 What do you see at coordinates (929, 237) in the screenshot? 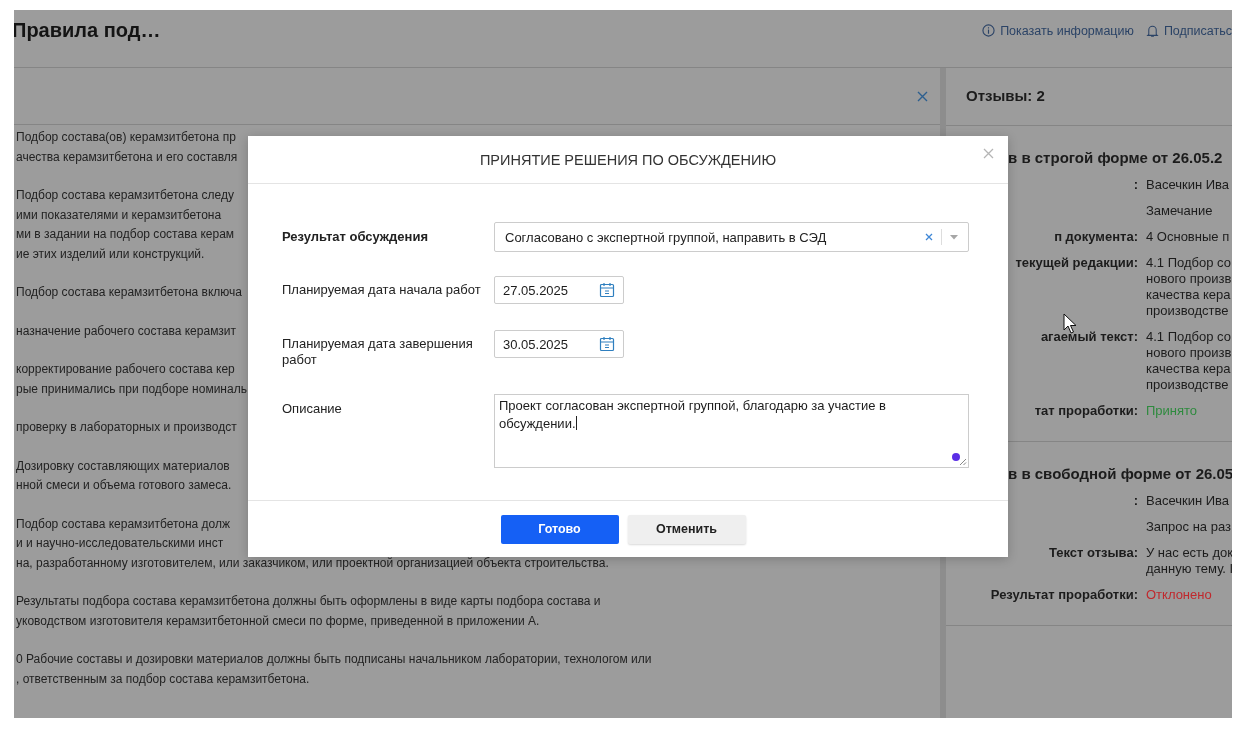
I see `clear-icon` at bounding box center [929, 237].